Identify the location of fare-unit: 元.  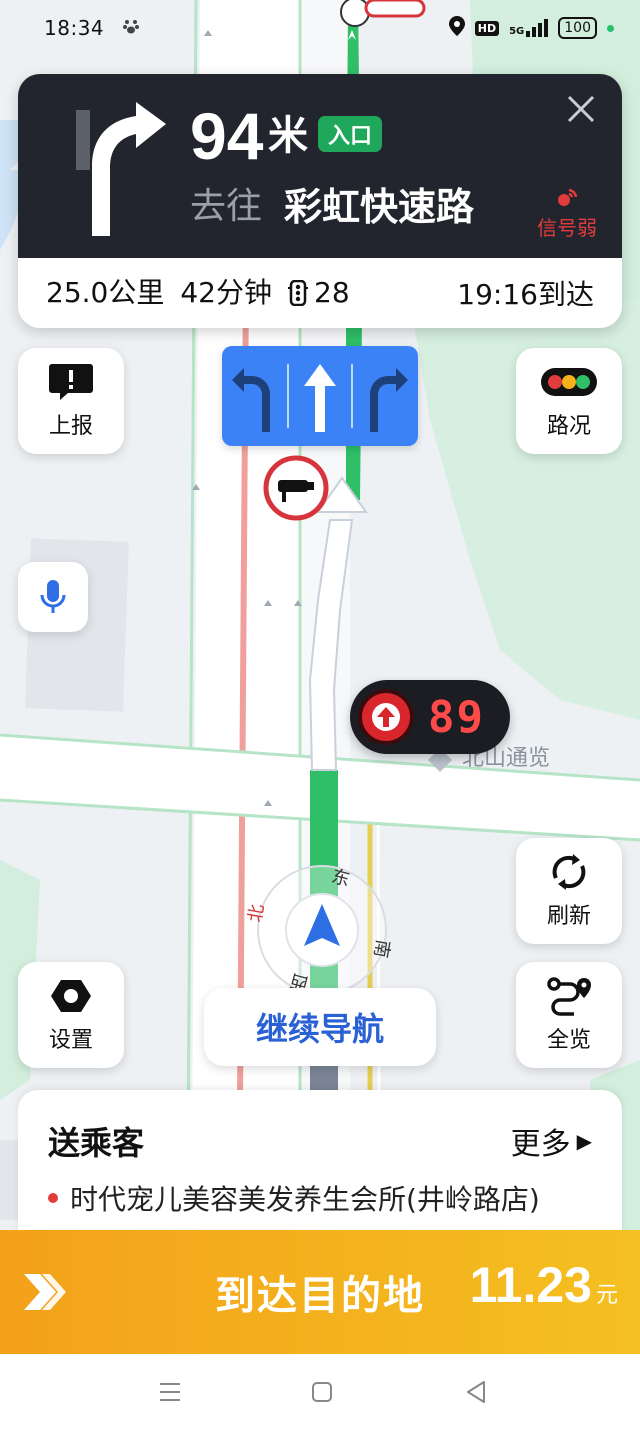
(606, 1295).